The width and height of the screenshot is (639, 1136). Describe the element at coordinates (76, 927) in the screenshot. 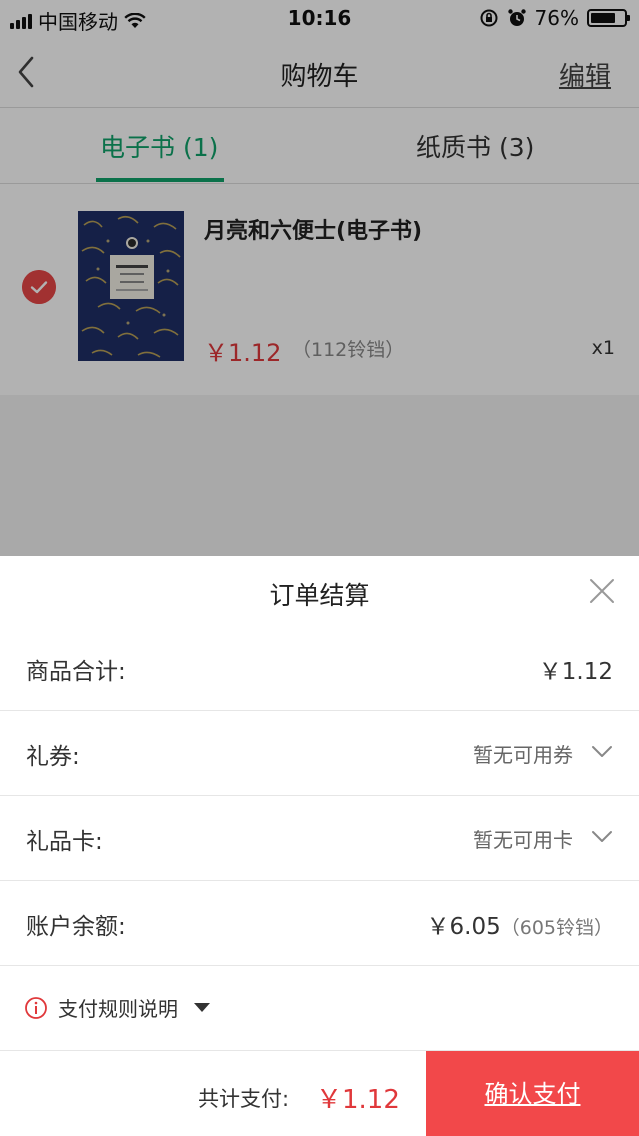

I see `balance-label: 账户余额:` at that location.